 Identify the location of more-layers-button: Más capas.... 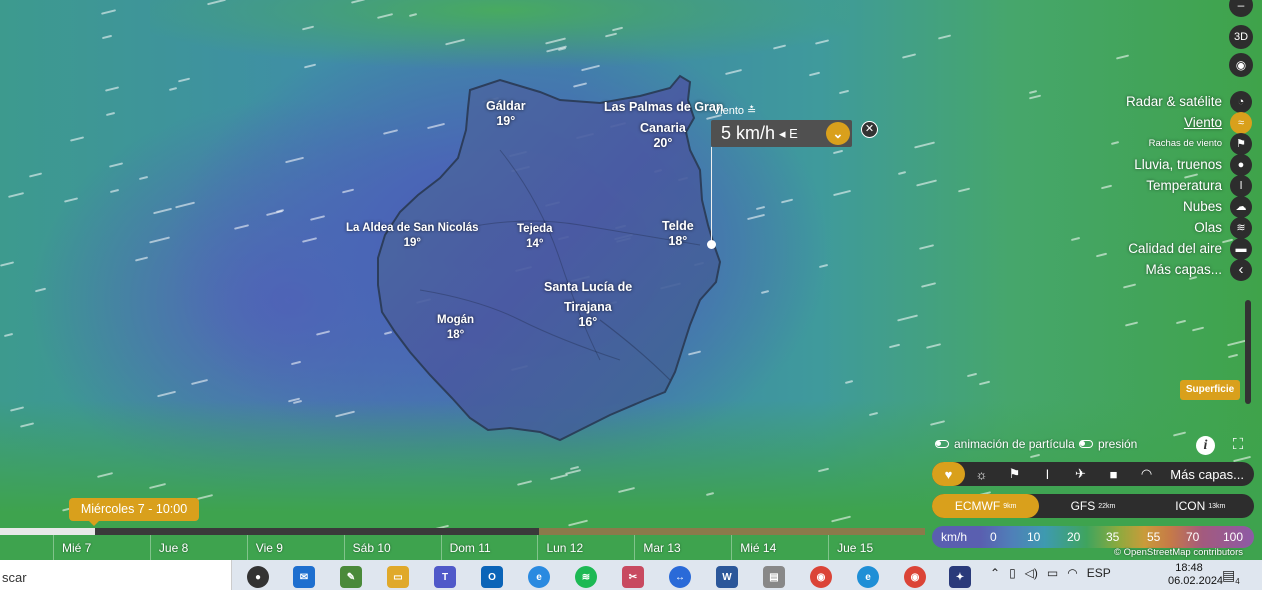
(1207, 474).